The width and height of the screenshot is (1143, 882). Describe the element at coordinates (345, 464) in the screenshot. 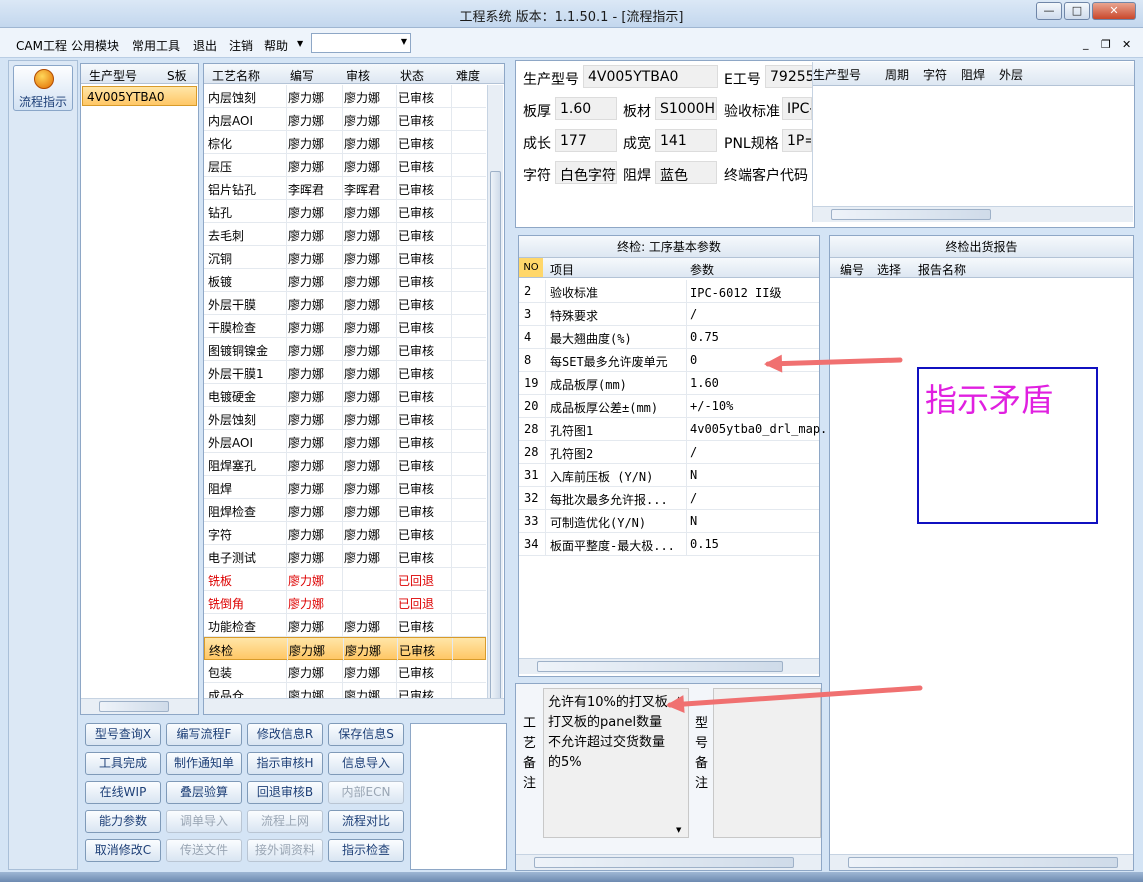

I see `table-row: 阻焊塞孔 廖力娜 廖力娜 已审核` at that location.